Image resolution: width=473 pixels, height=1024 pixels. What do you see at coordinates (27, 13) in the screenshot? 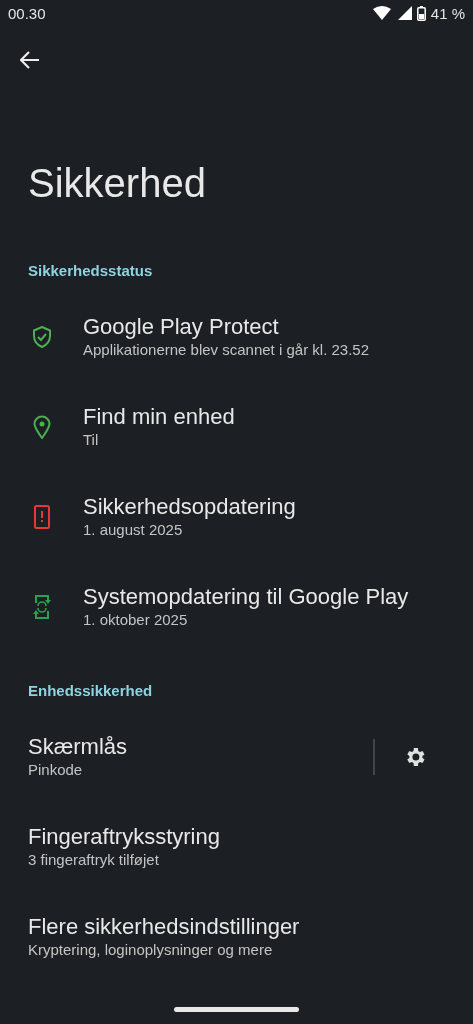
I see `clock: 00.30` at bounding box center [27, 13].